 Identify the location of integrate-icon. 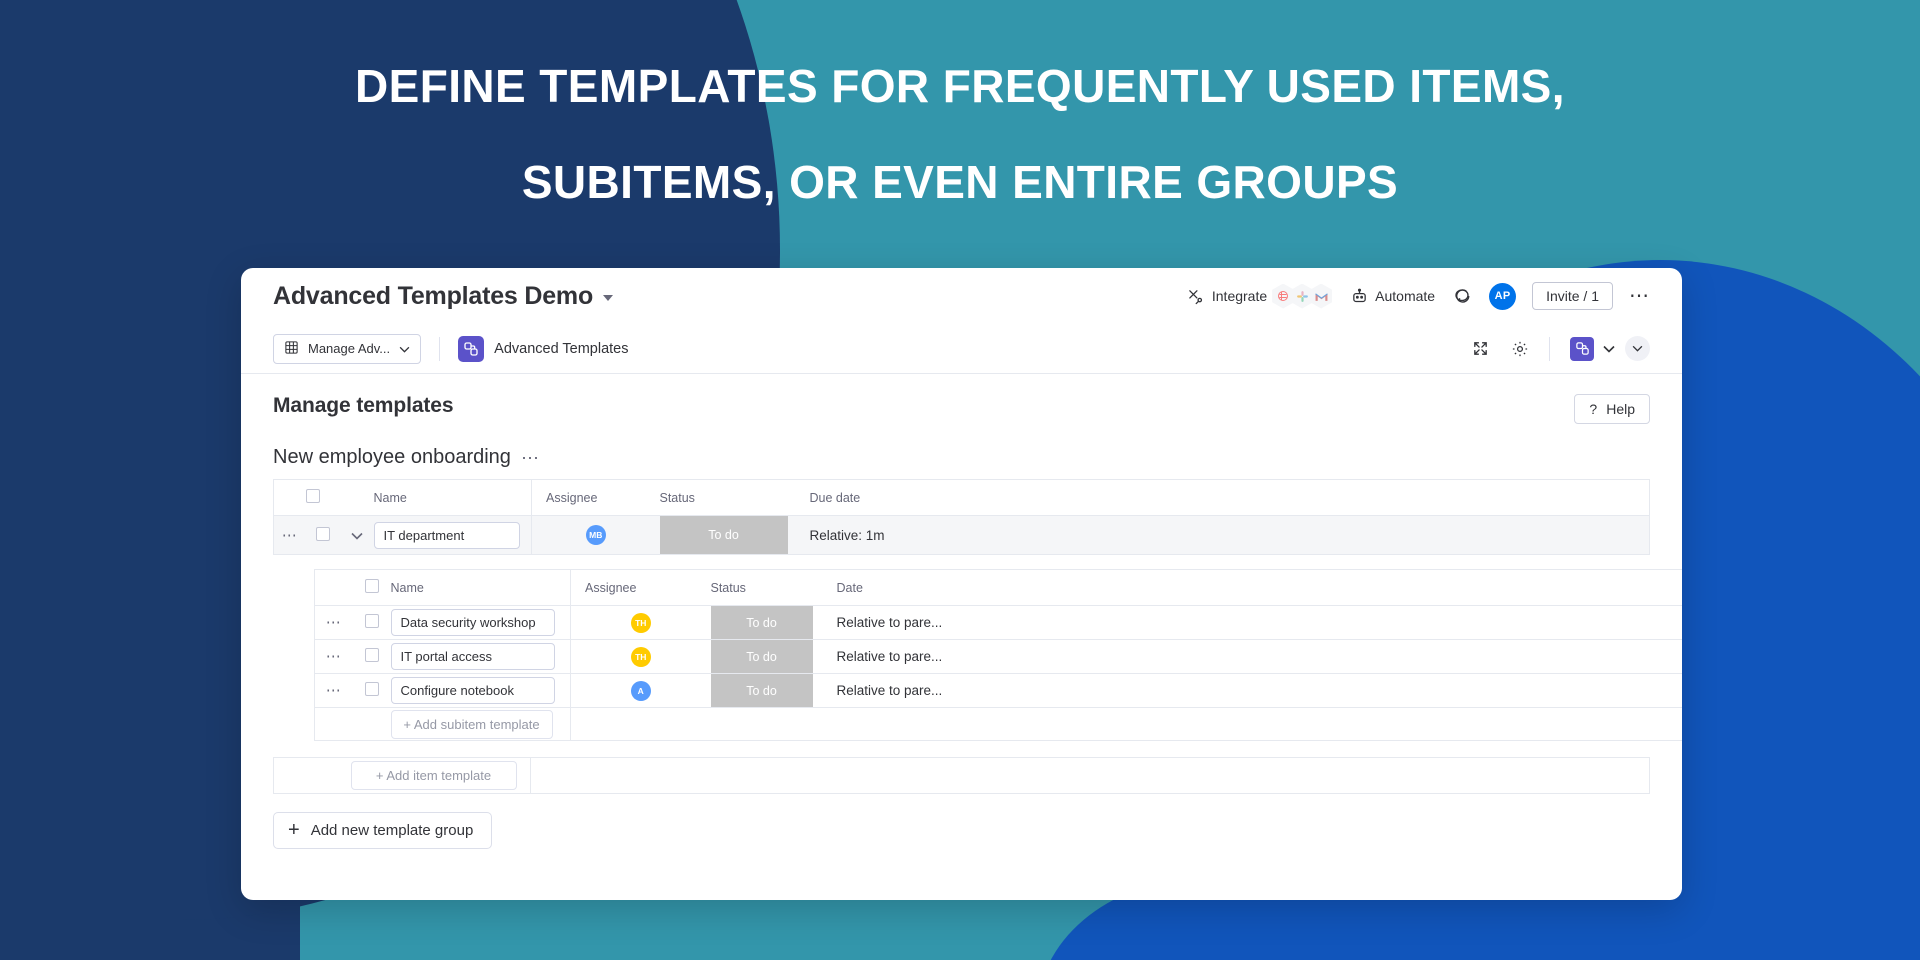
(1196, 296).